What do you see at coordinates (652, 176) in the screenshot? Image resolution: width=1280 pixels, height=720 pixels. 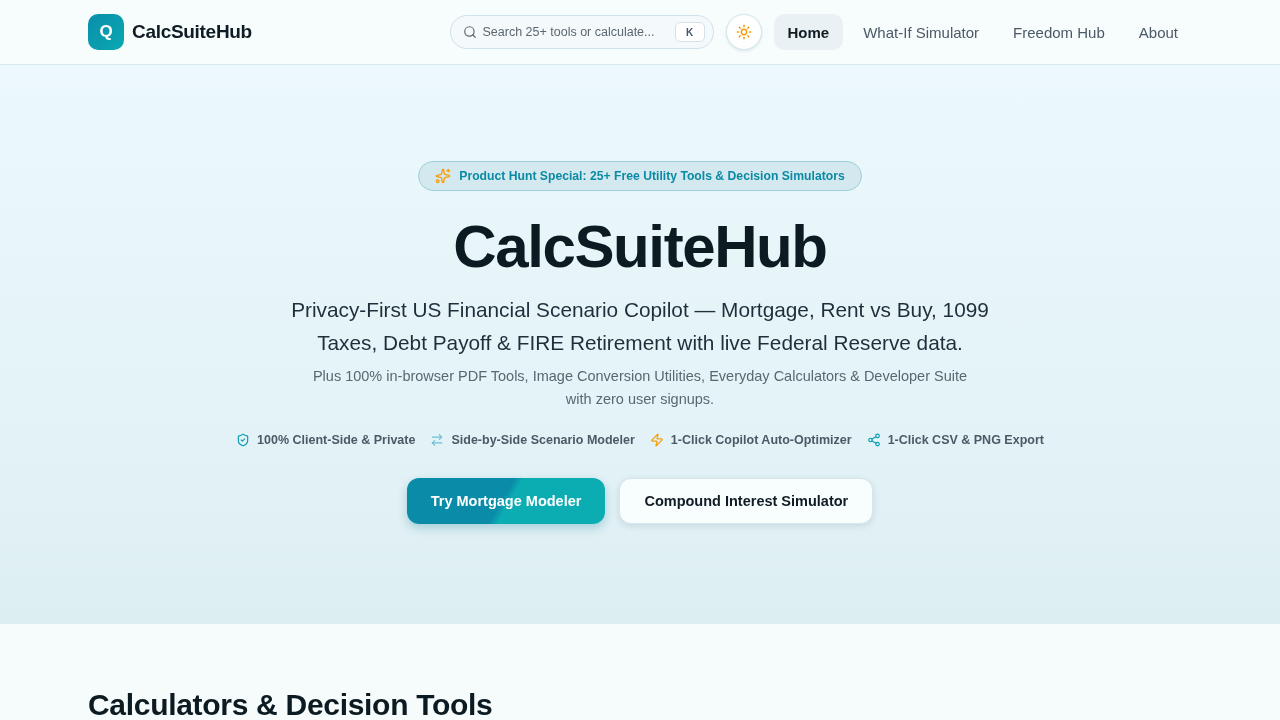 I see `promo-text: Product Hunt Special: 25+ Free Utility Tools & Decision Simulators` at bounding box center [652, 176].